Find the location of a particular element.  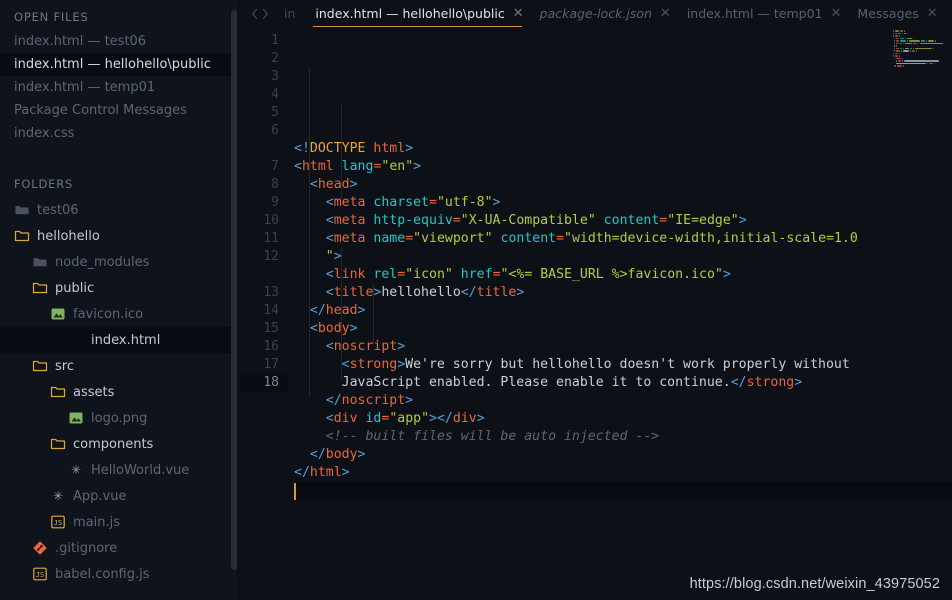

chevron-left-icon is located at coordinates (255, 14).